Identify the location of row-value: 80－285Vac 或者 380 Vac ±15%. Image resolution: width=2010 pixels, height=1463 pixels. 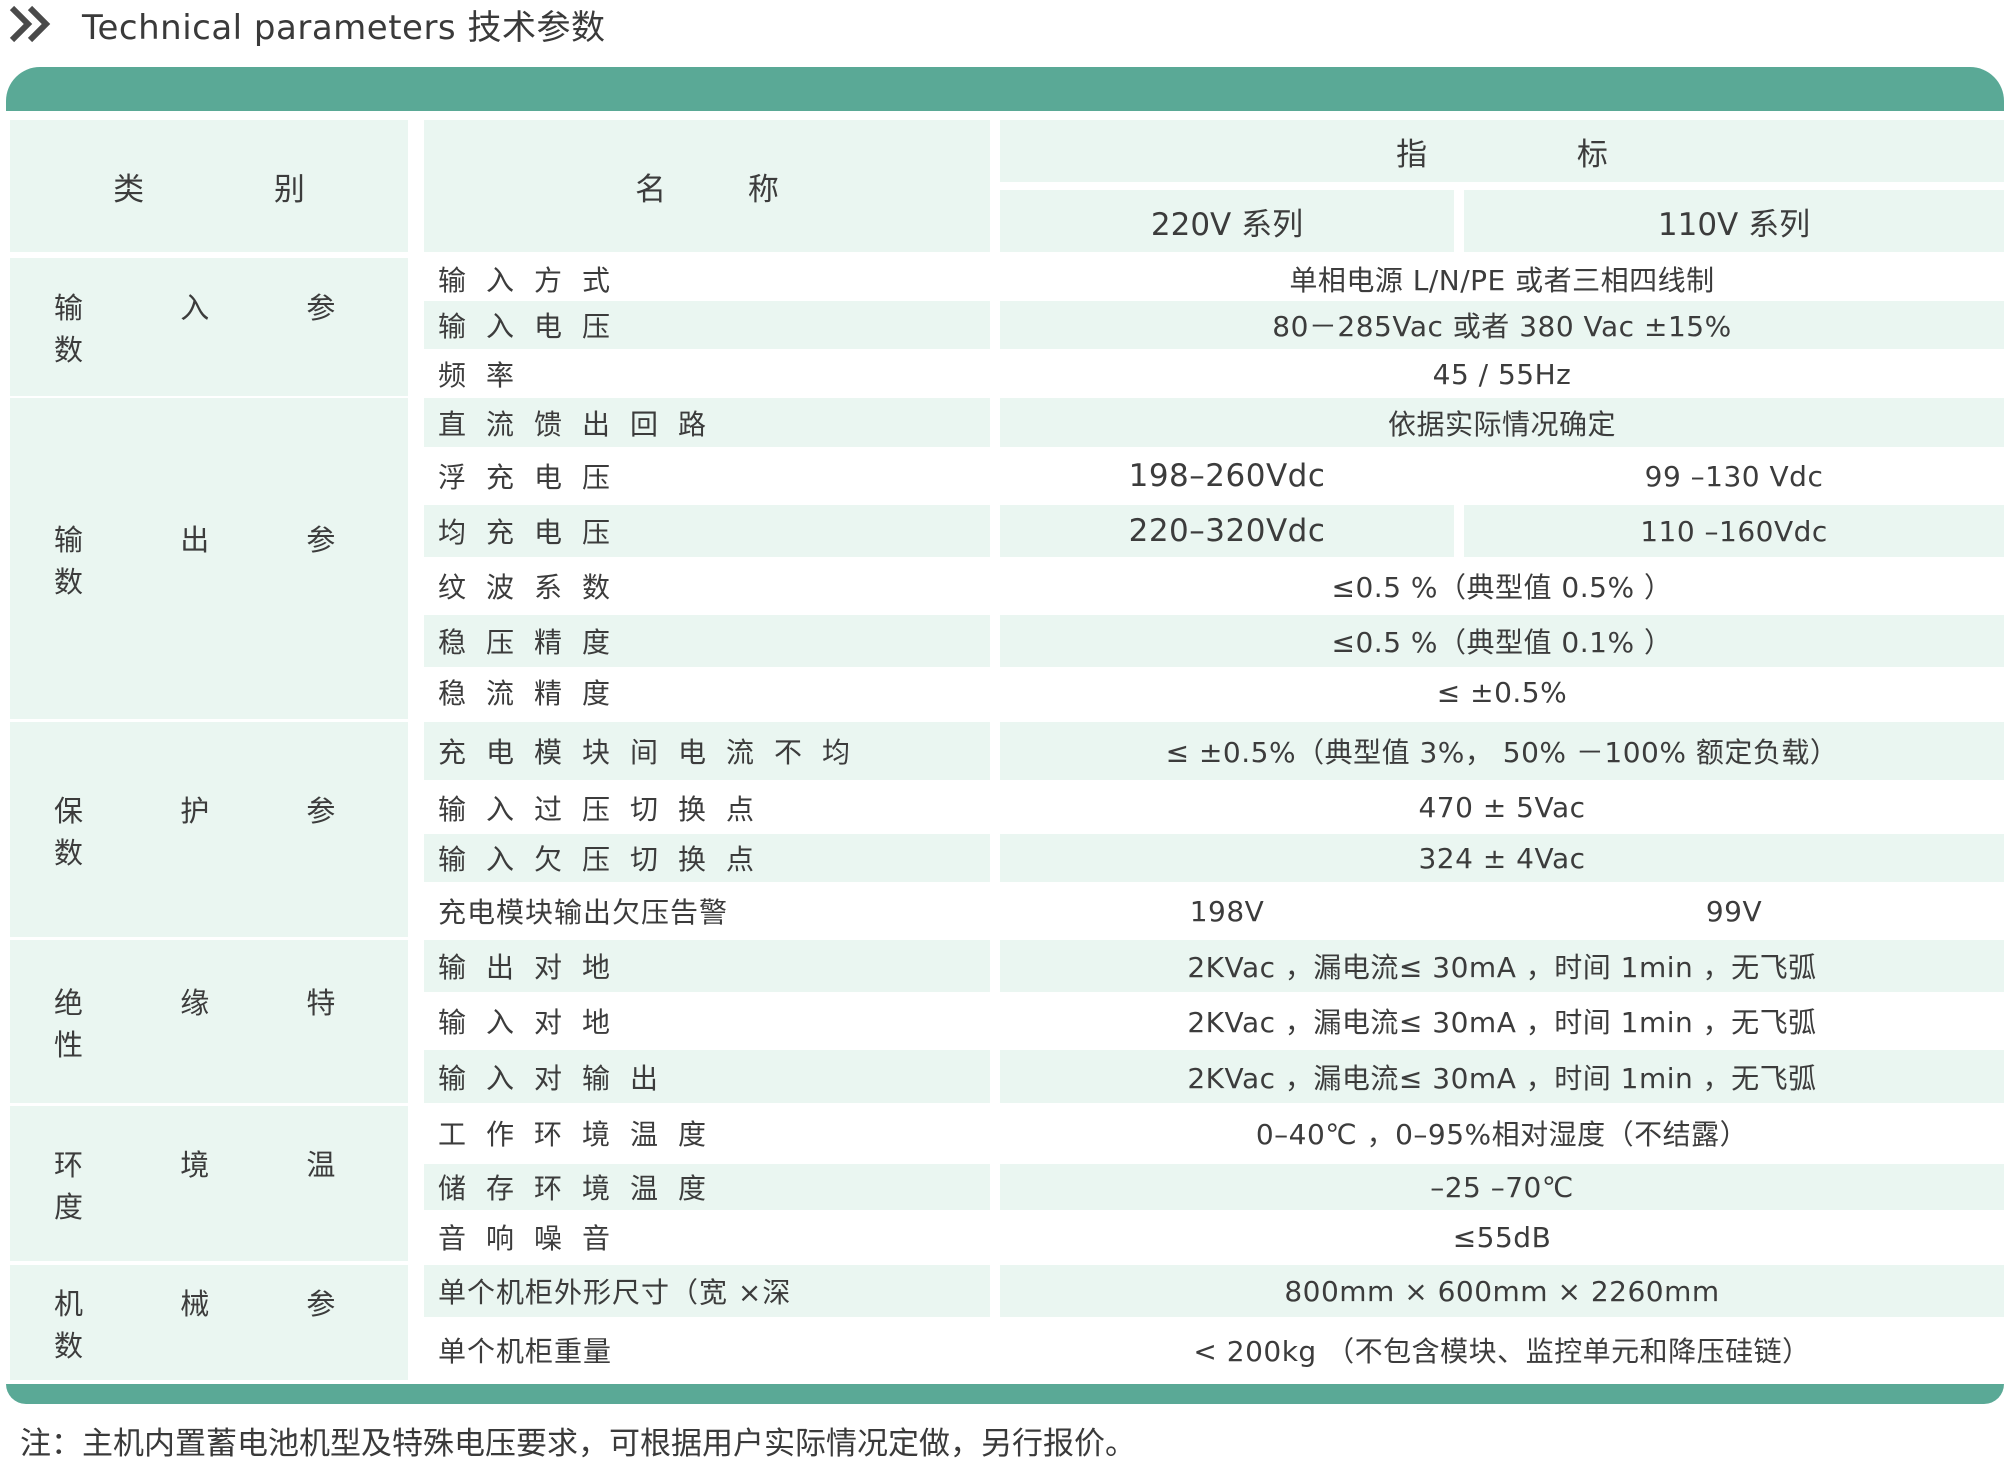
(1502, 325).